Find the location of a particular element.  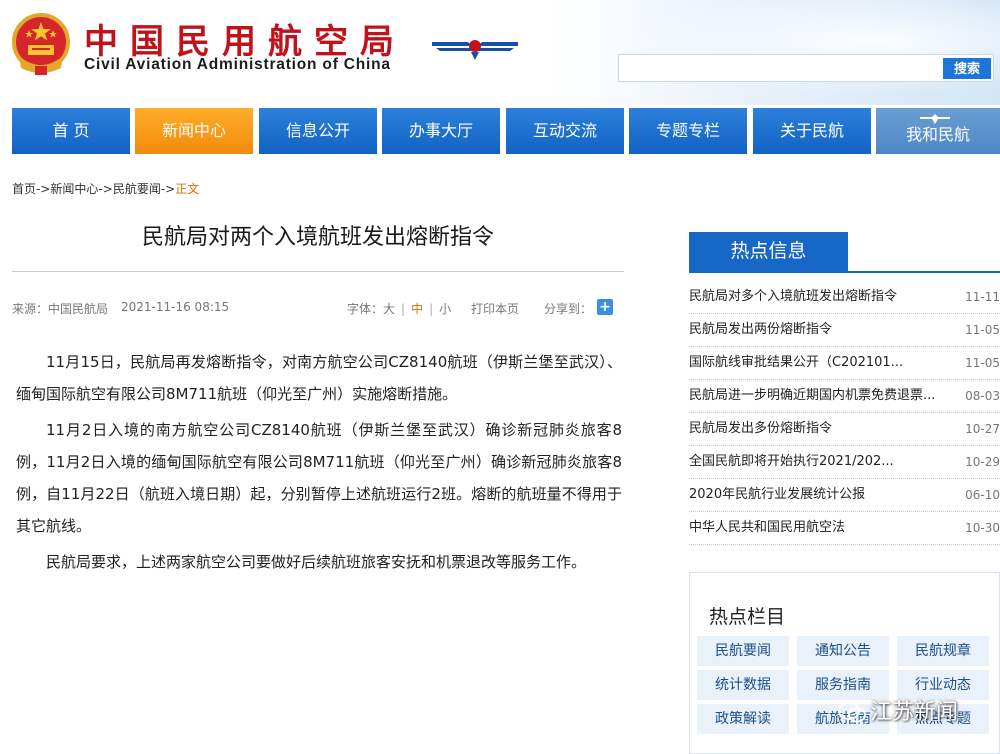

font-size-controls: 字体：大 | 中 | 小 is located at coordinates (399, 308).